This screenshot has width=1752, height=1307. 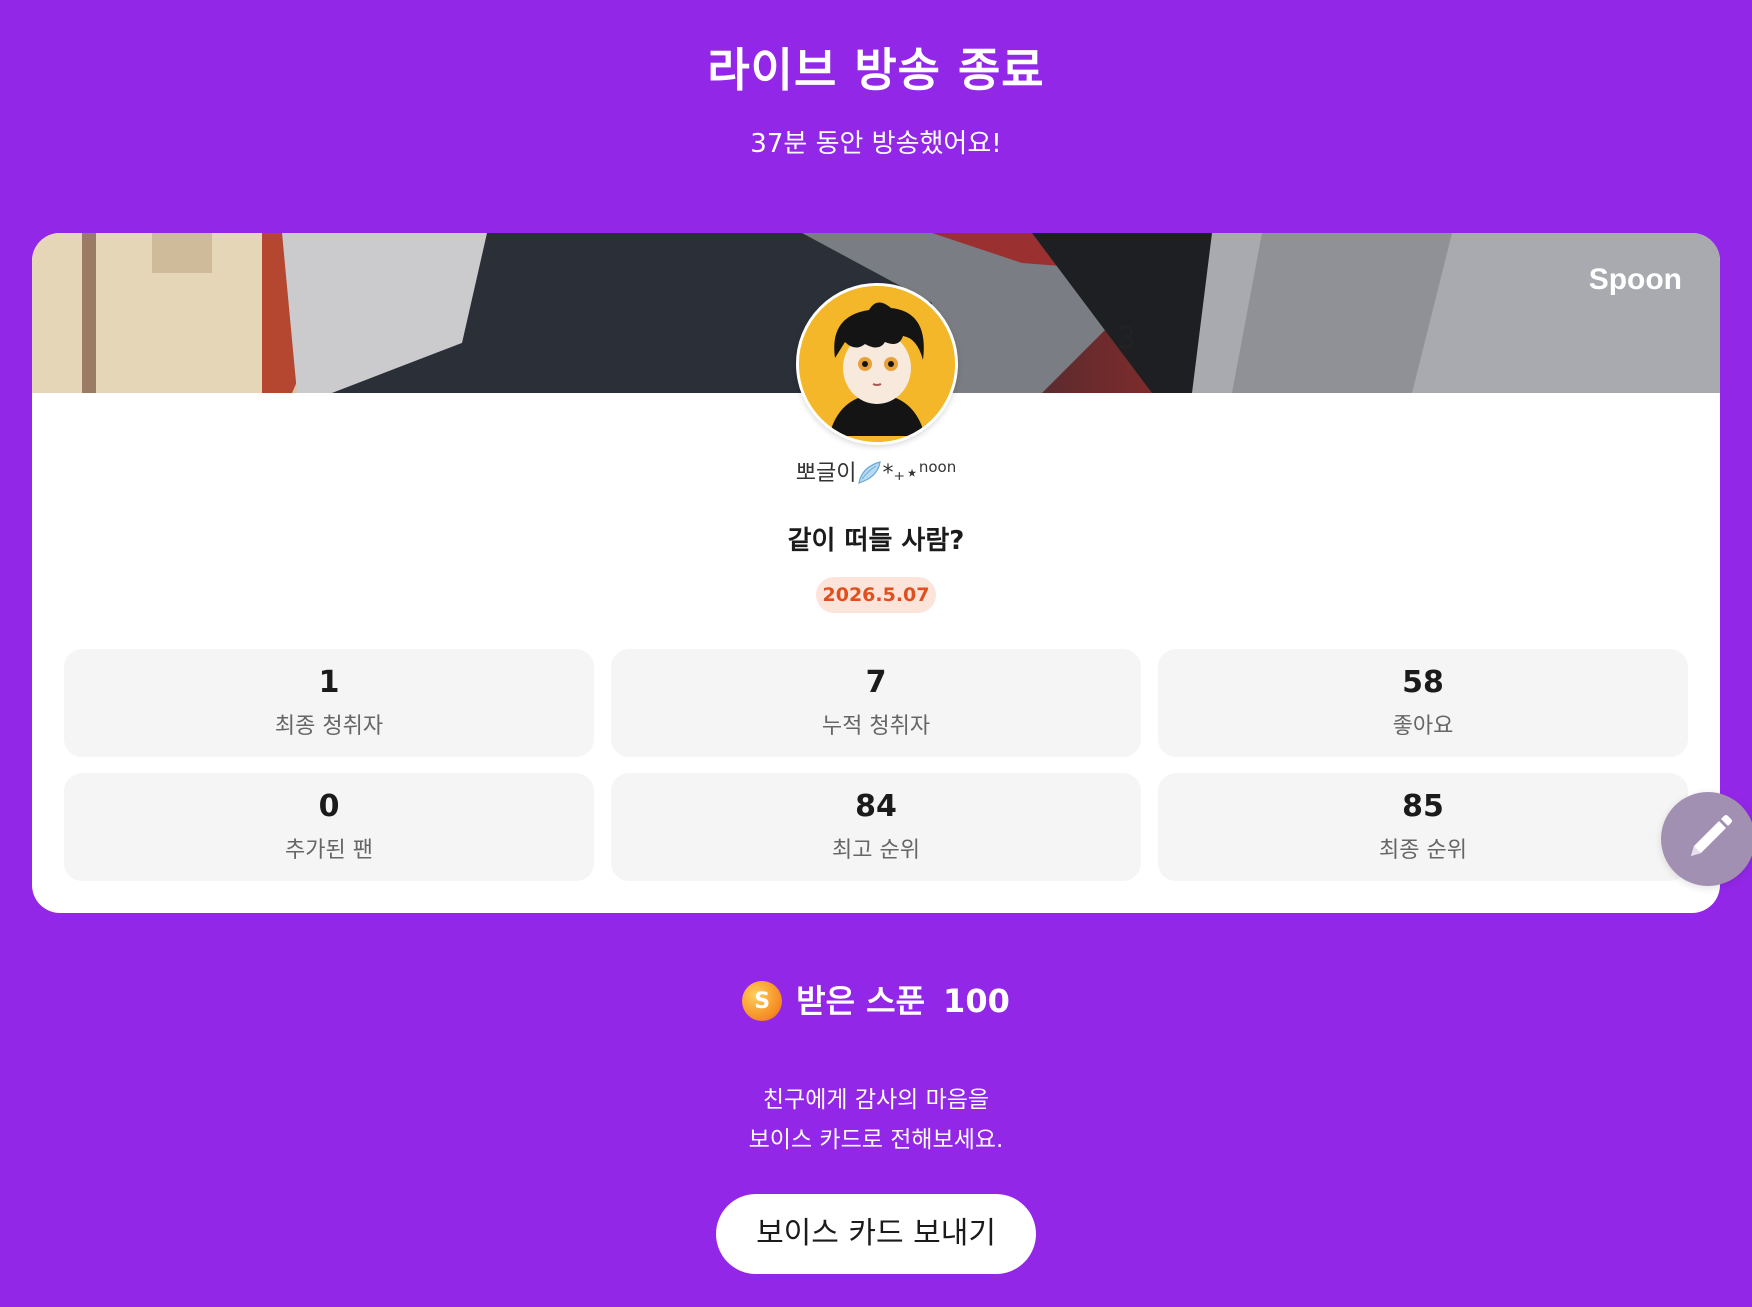 What do you see at coordinates (861, 1001) in the screenshot?
I see `spoons-label: 받은 스푼` at bounding box center [861, 1001].